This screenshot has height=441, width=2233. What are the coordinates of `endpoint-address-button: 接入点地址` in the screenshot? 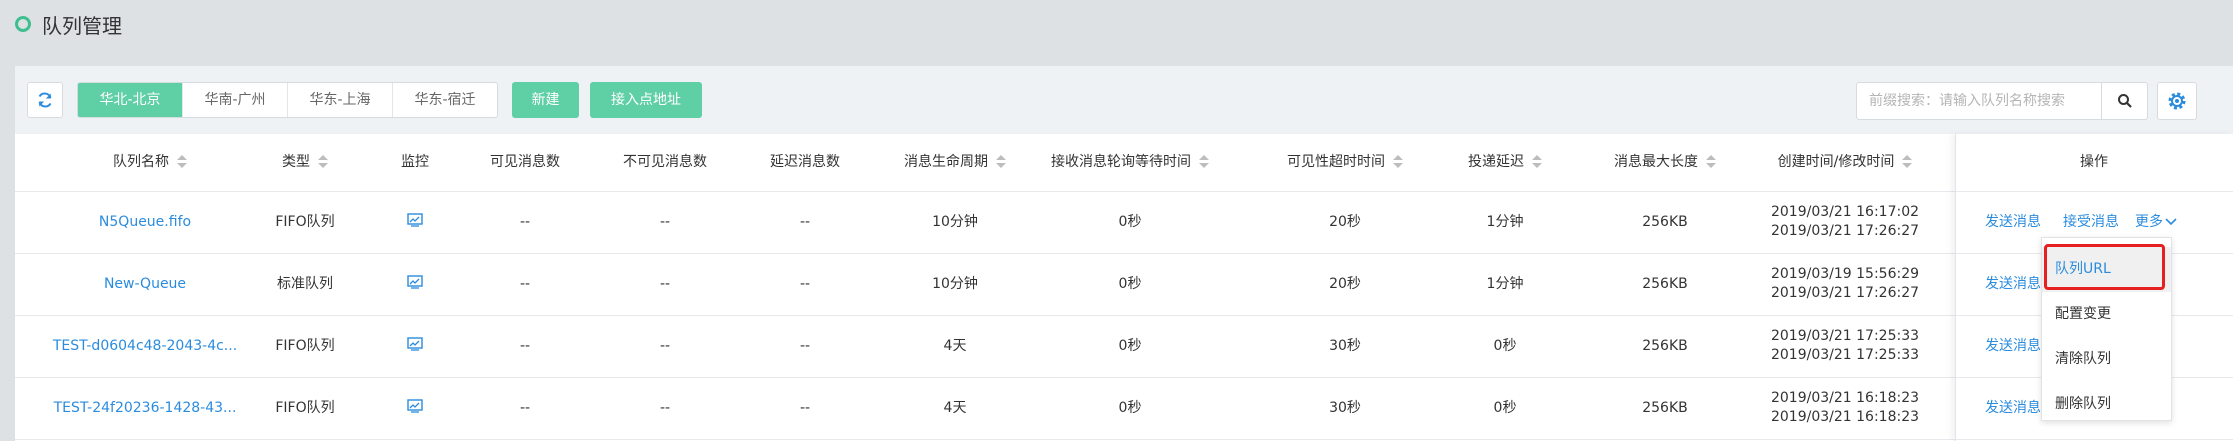 It's located at (646, 100).